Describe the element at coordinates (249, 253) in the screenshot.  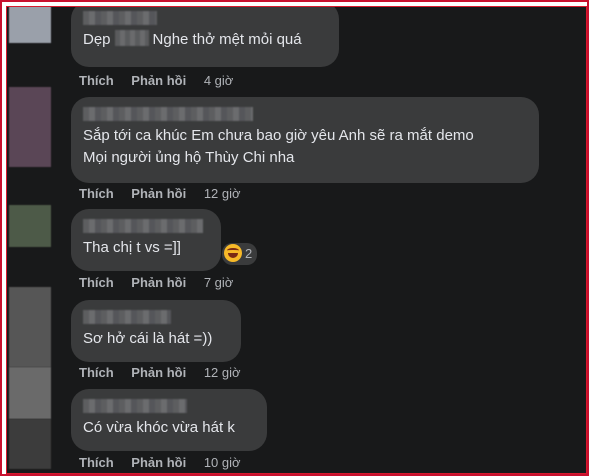
I see `reaction-count: 2` at that location.